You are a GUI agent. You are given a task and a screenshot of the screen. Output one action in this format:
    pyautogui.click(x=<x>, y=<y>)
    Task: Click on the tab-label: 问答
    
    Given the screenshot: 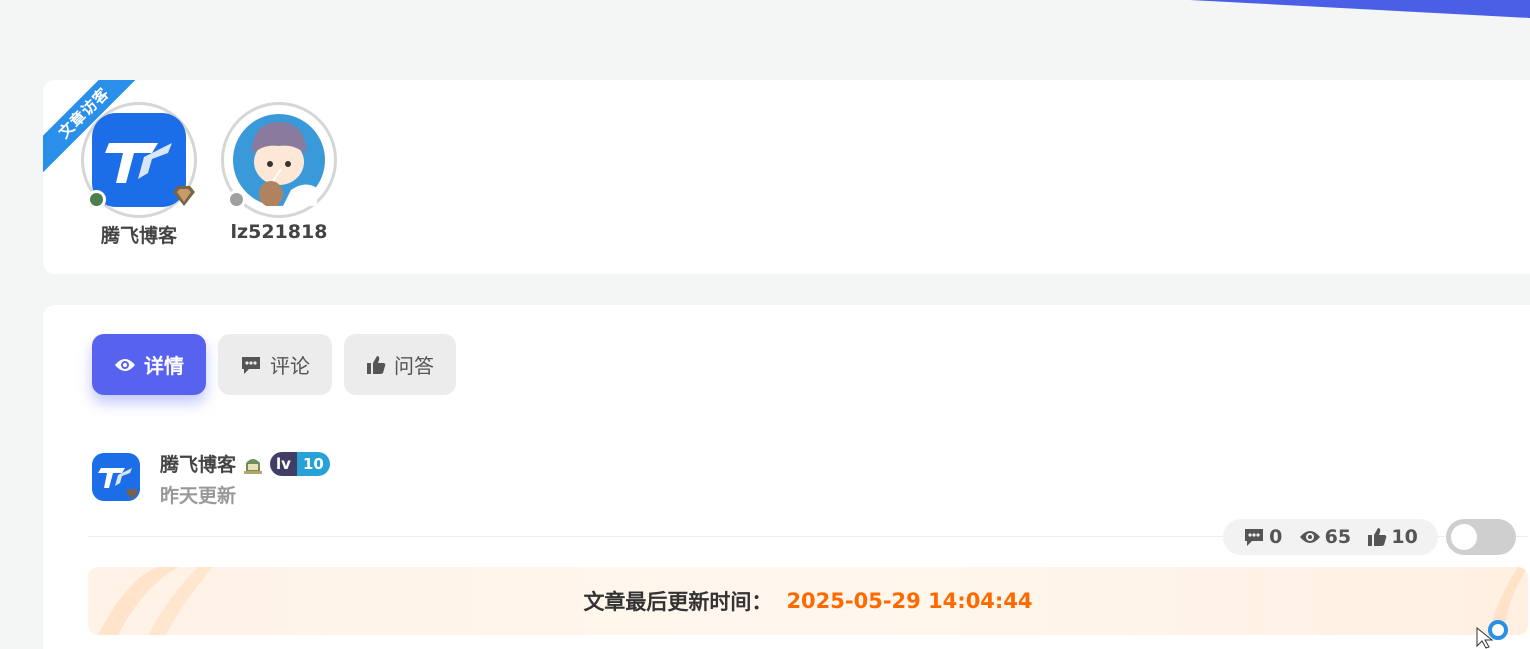 What is the action you would take?
    pyautogui.click(x=414, y=366)
    